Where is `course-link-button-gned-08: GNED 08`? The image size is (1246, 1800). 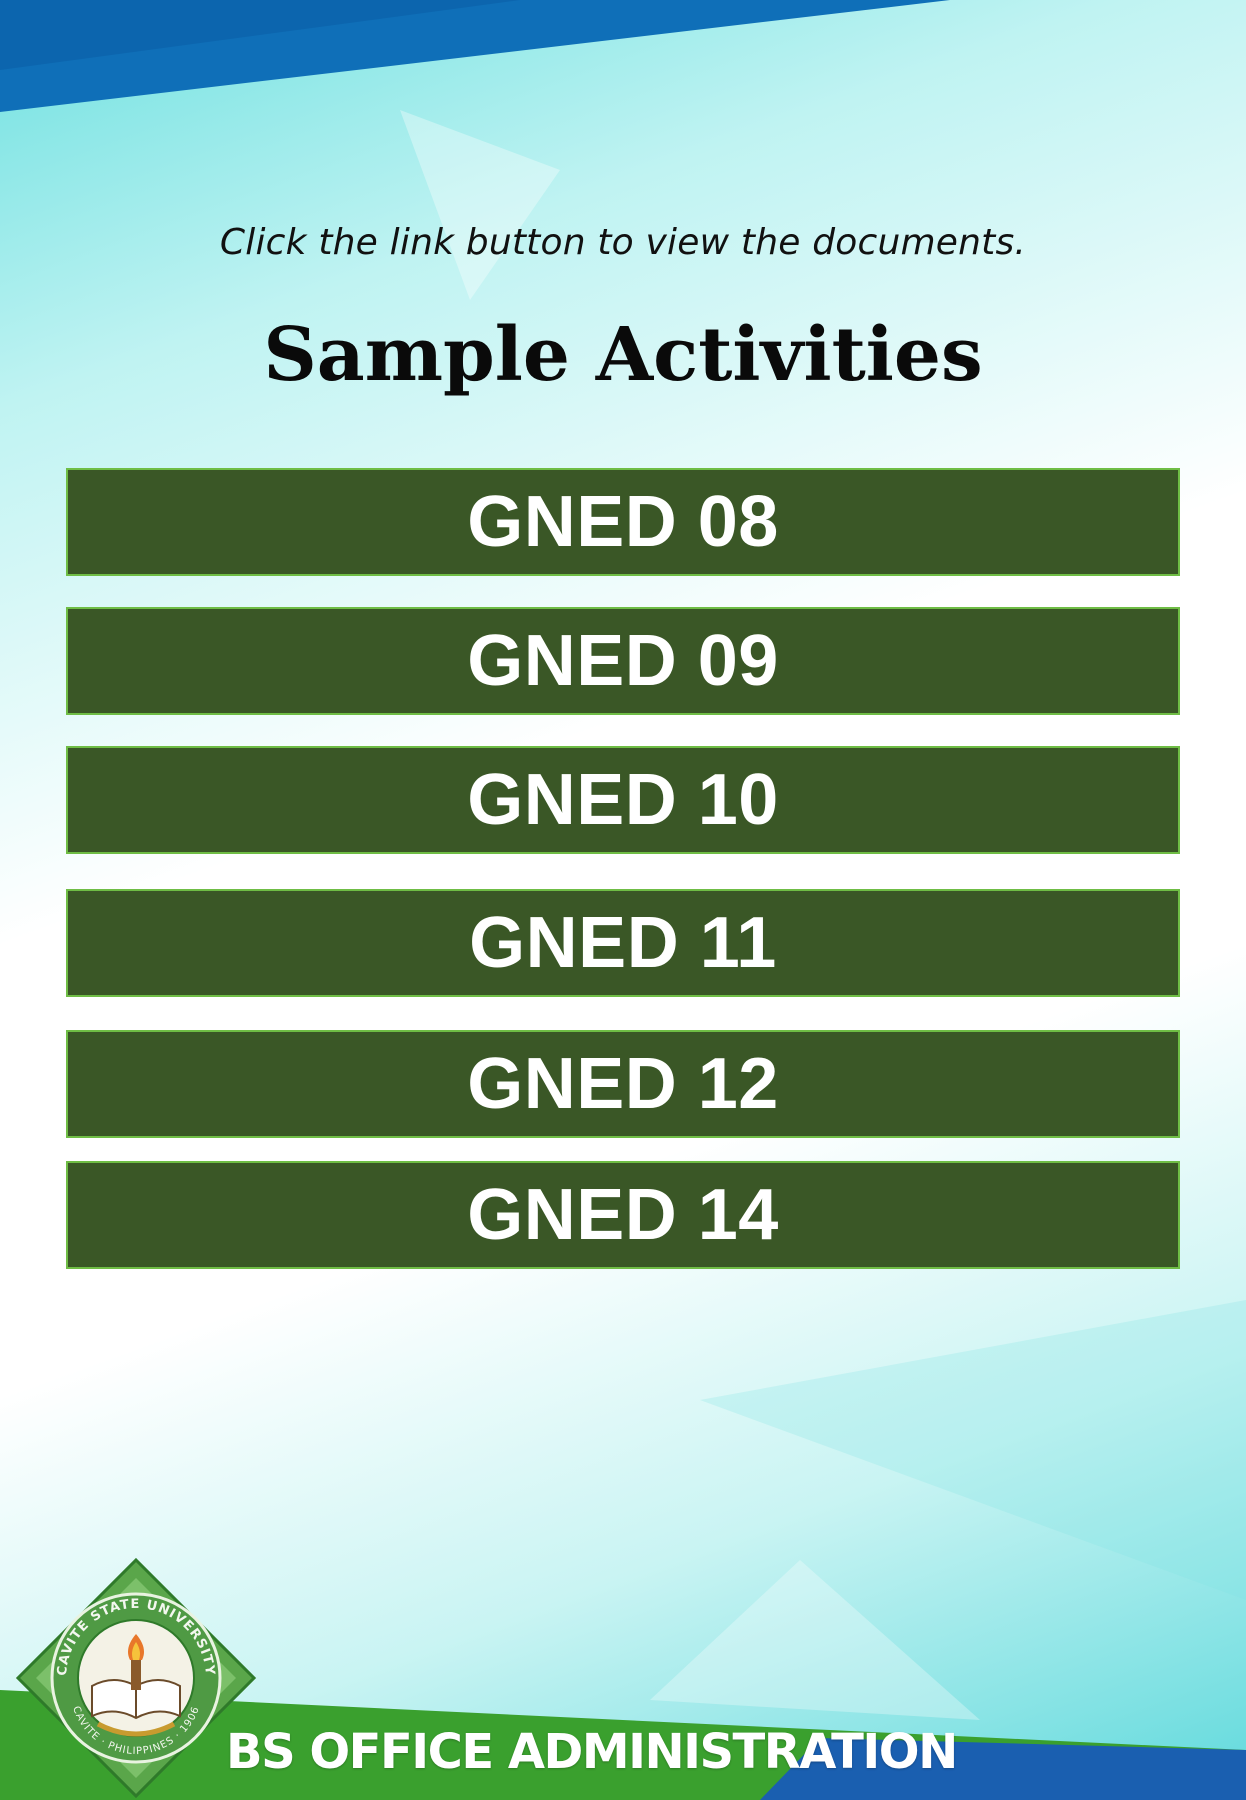 course-link-button-gned-08: GNED 08 is located at coordinates (623, 522).